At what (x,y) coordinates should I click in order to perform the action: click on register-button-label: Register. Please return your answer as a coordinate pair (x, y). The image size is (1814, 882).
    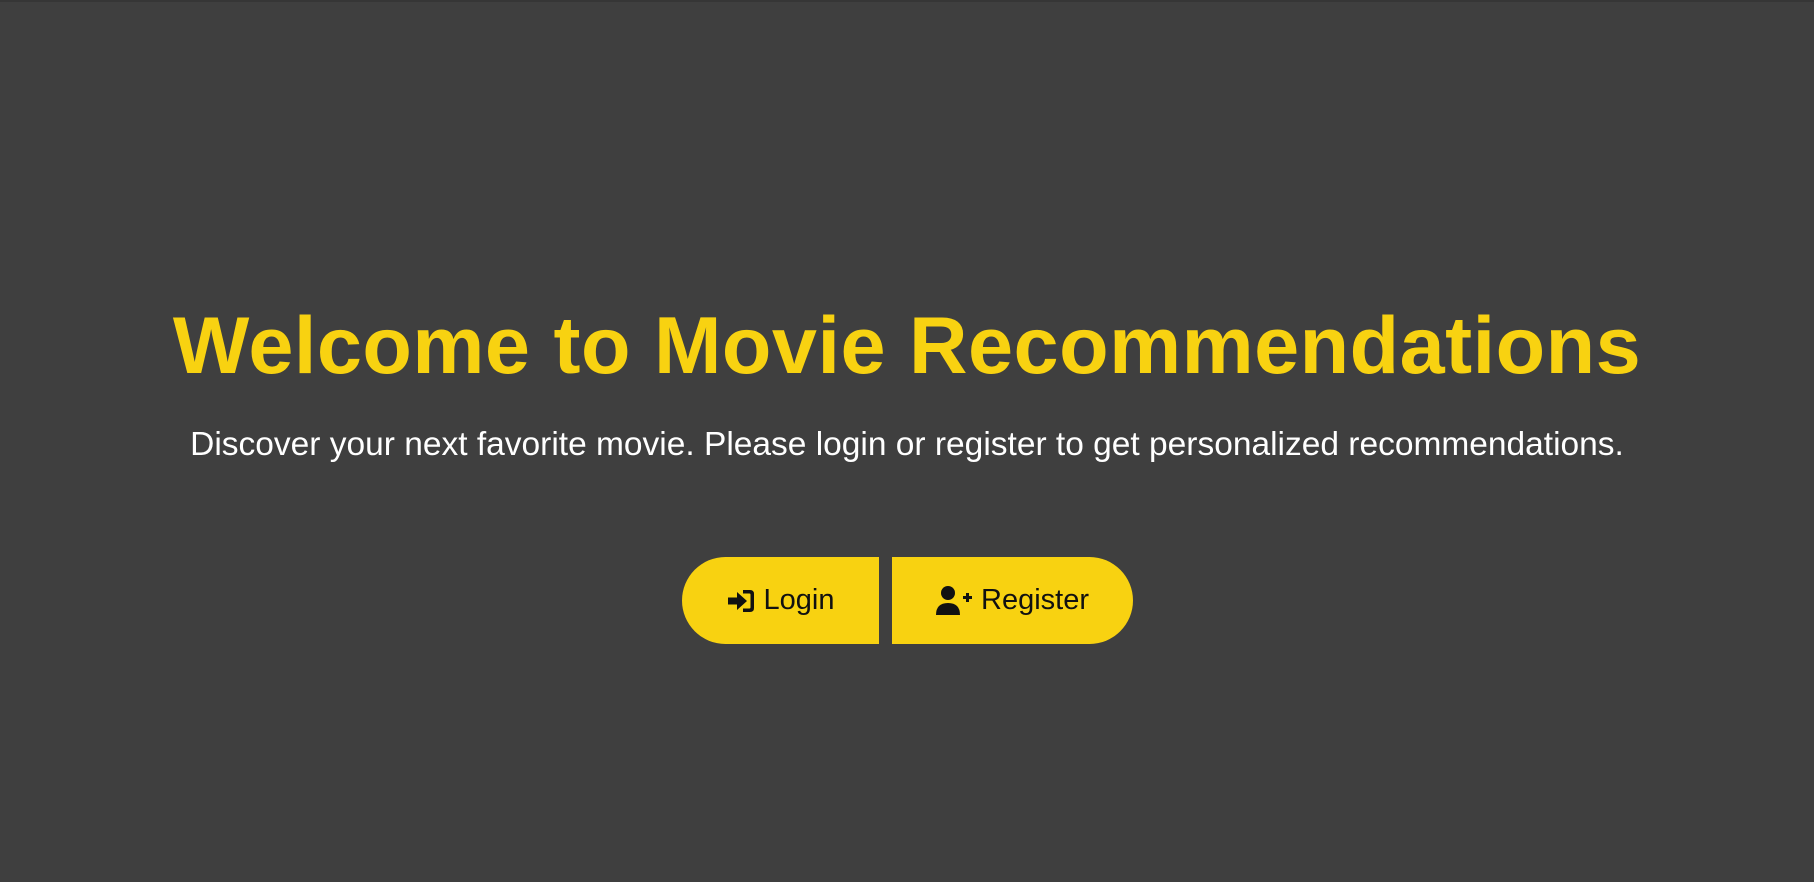
    Looking at the image, I should click on (1035, 600).